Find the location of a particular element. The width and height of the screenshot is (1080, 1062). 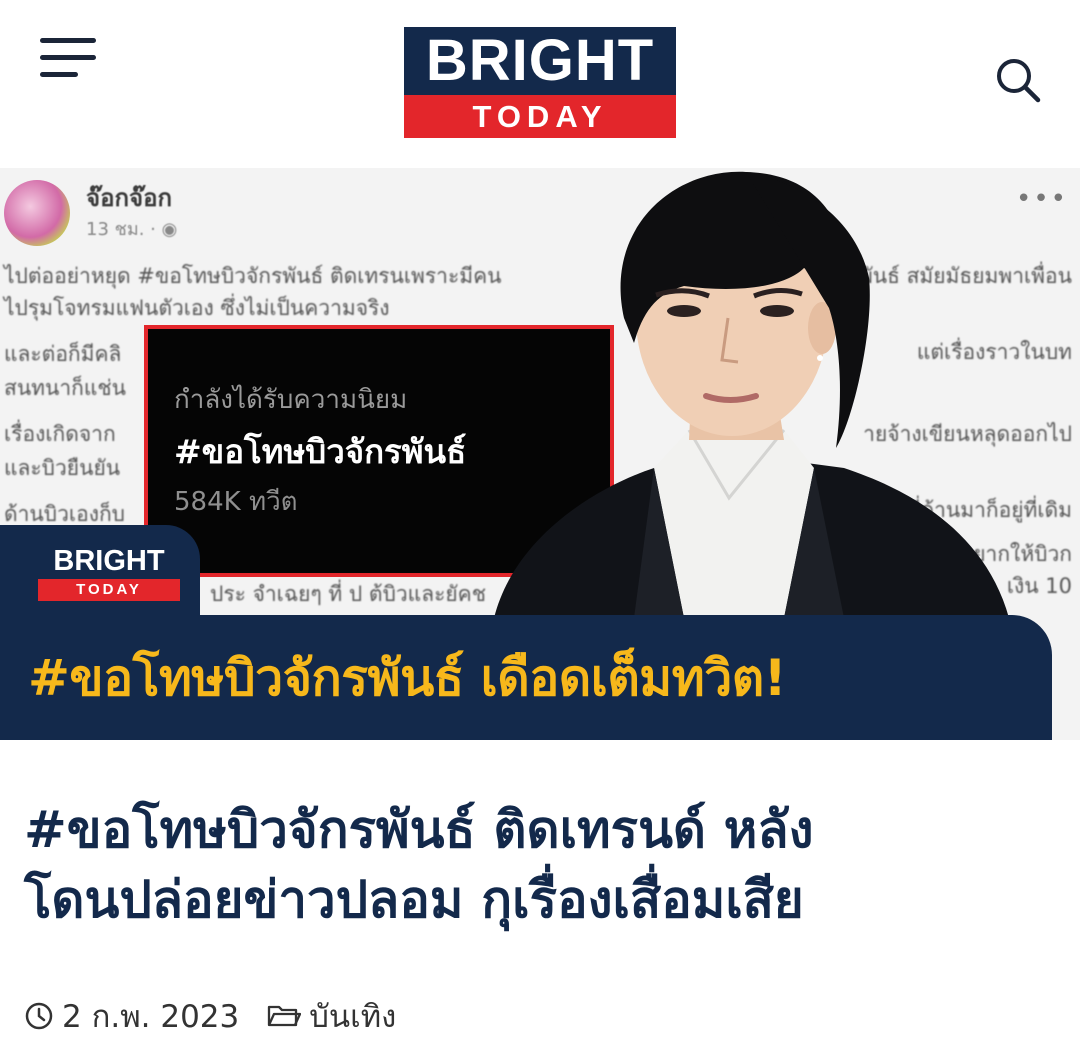

site-logo: BRIGHT TODAY is located at coordinates (540, 82).